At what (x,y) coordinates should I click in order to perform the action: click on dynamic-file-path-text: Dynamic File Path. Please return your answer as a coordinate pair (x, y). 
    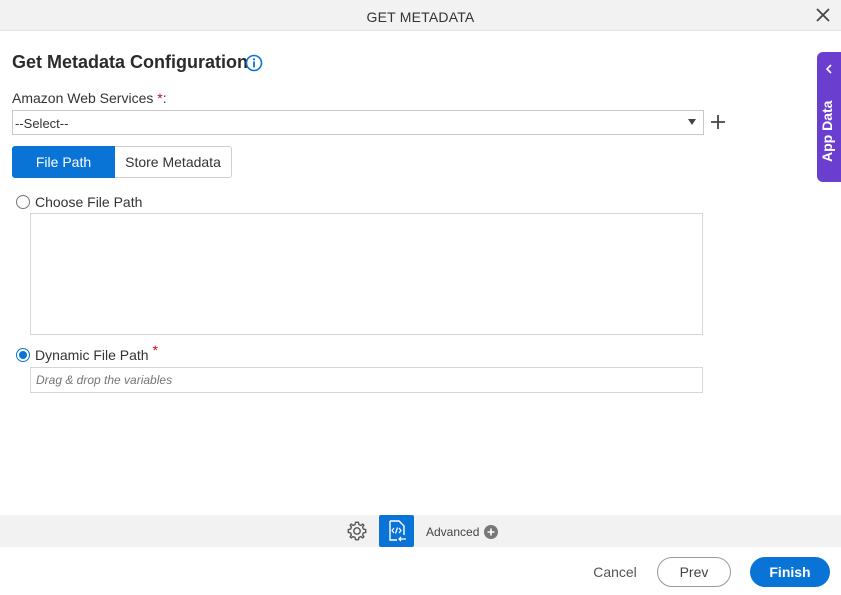
    Looking at the image, I should click on (92, 355).